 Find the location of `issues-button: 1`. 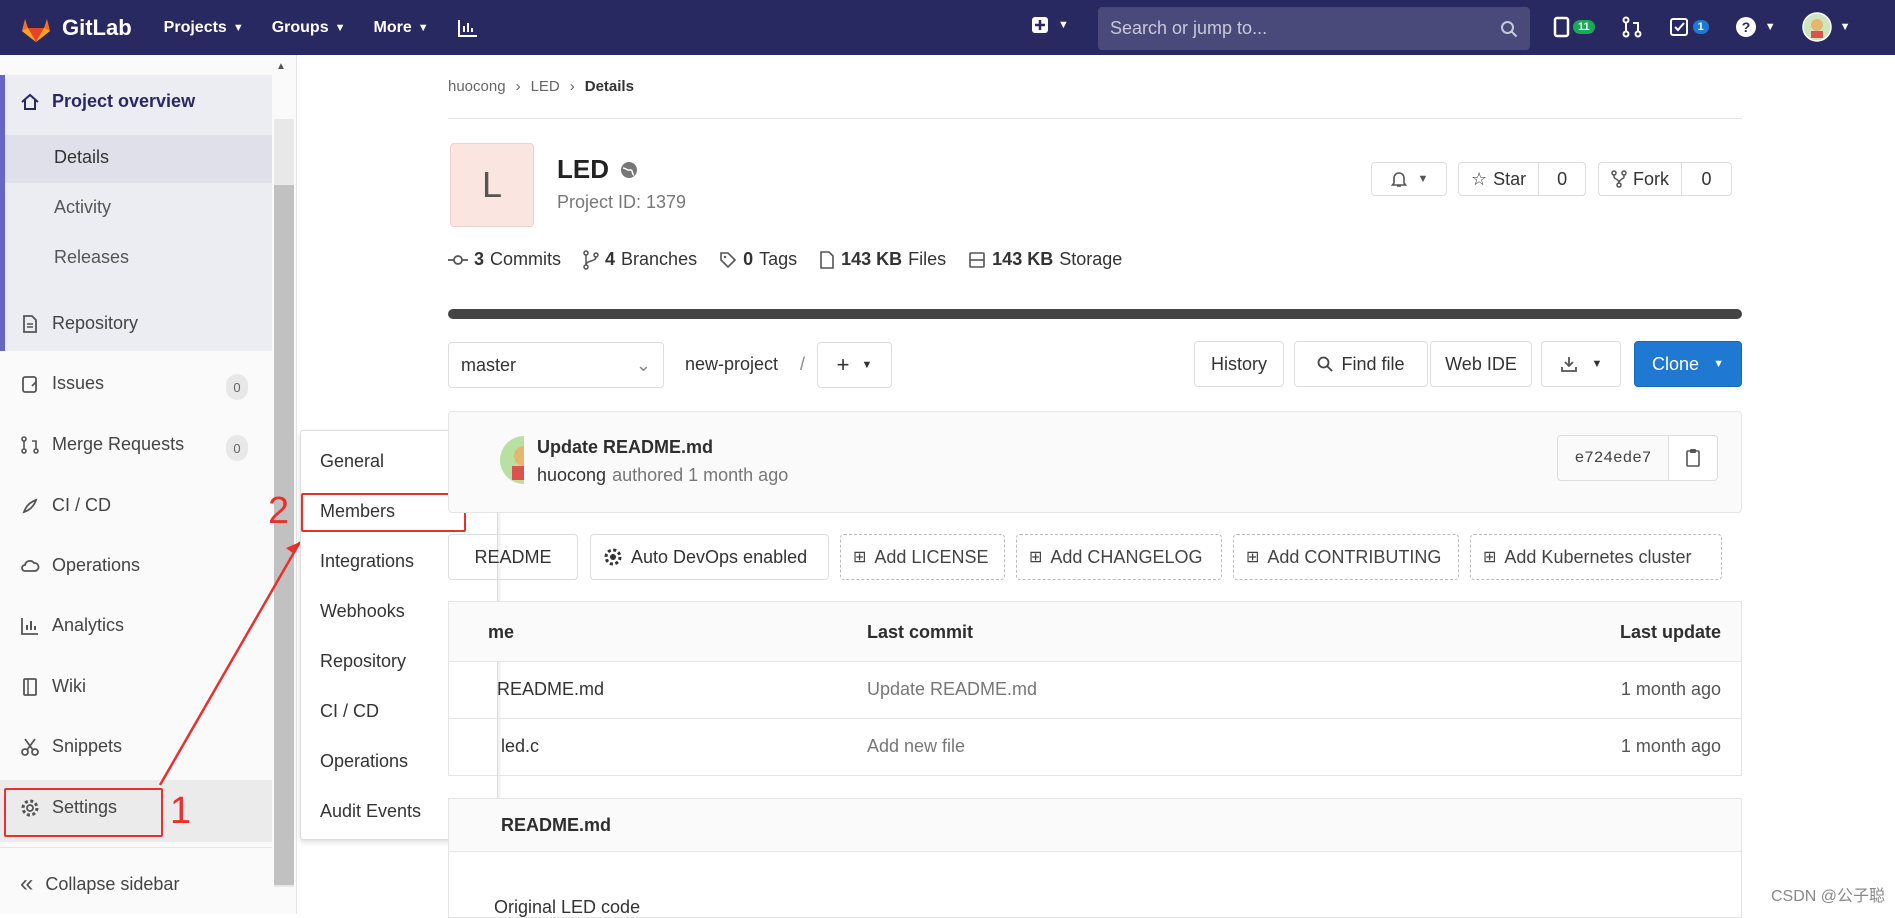

issues-button: 1 is located at coordinates (1689, 27).